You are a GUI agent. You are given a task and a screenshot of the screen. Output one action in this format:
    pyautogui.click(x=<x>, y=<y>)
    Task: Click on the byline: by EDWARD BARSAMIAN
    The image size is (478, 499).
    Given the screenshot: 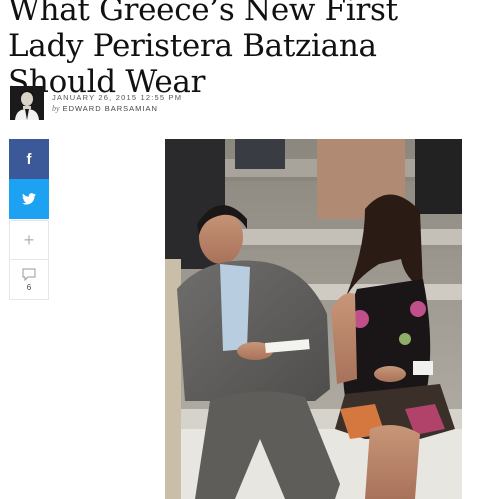 What is the action you would take?
    pyautogui.click(x=117, y=108)
    